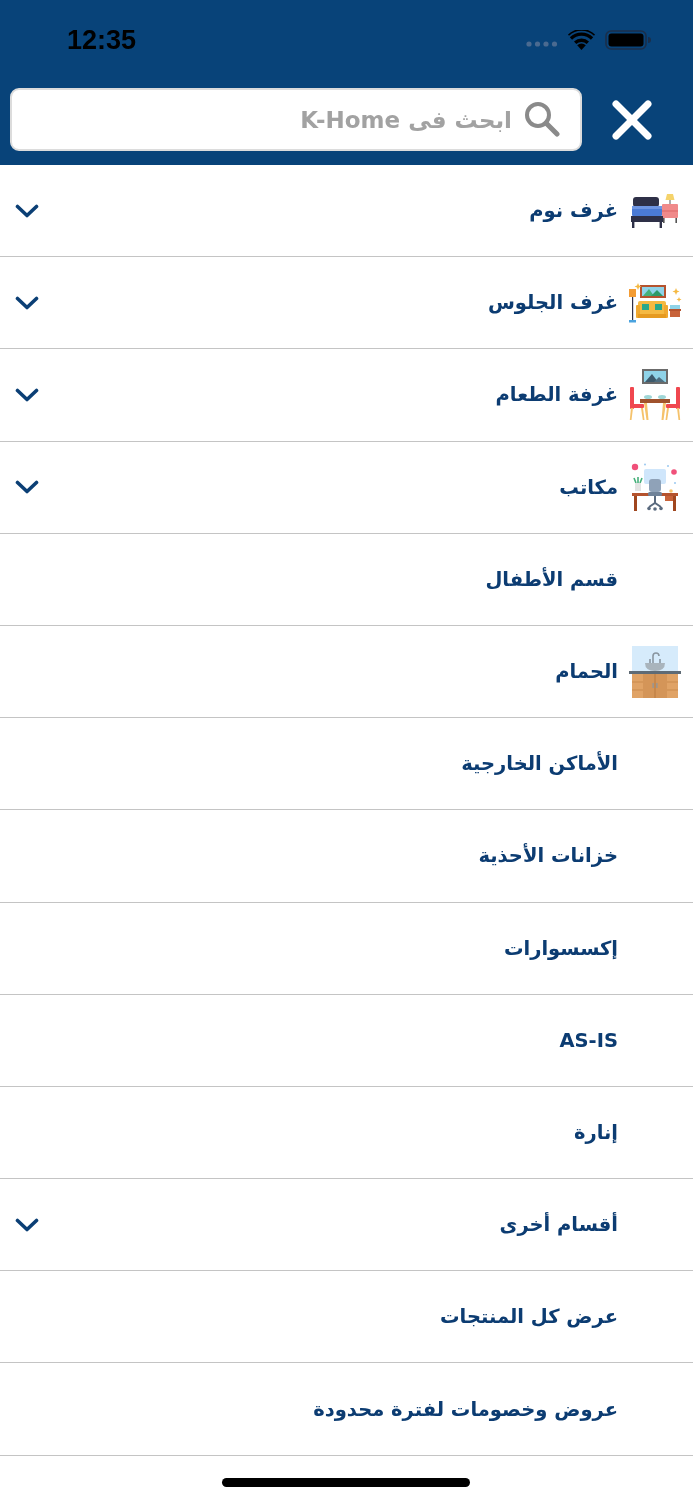 This screenshot has height=1500, width=693. What do you see at coordinates (551, 579) in the screenshot?
I see `category-link: قسم الأطفال` at bounding box center [551, 579].